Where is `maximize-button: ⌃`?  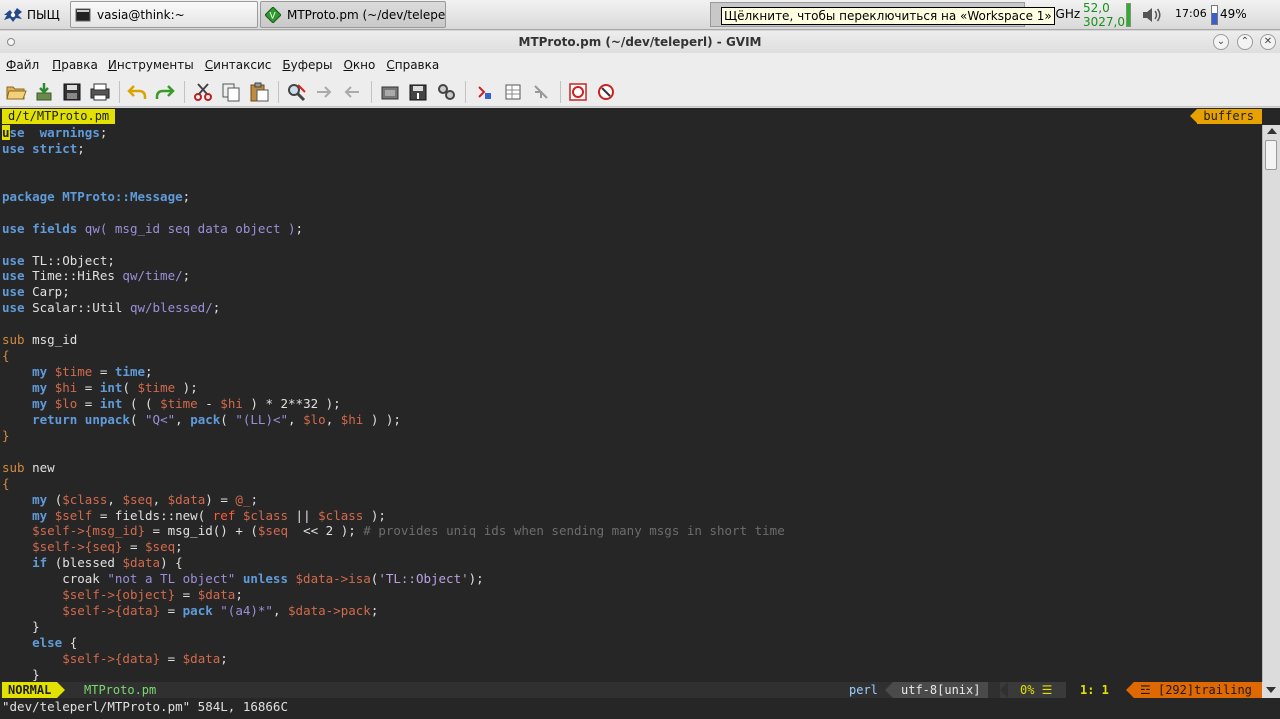
maximize-button: ⌃ is located at coordinates (1245, 42).